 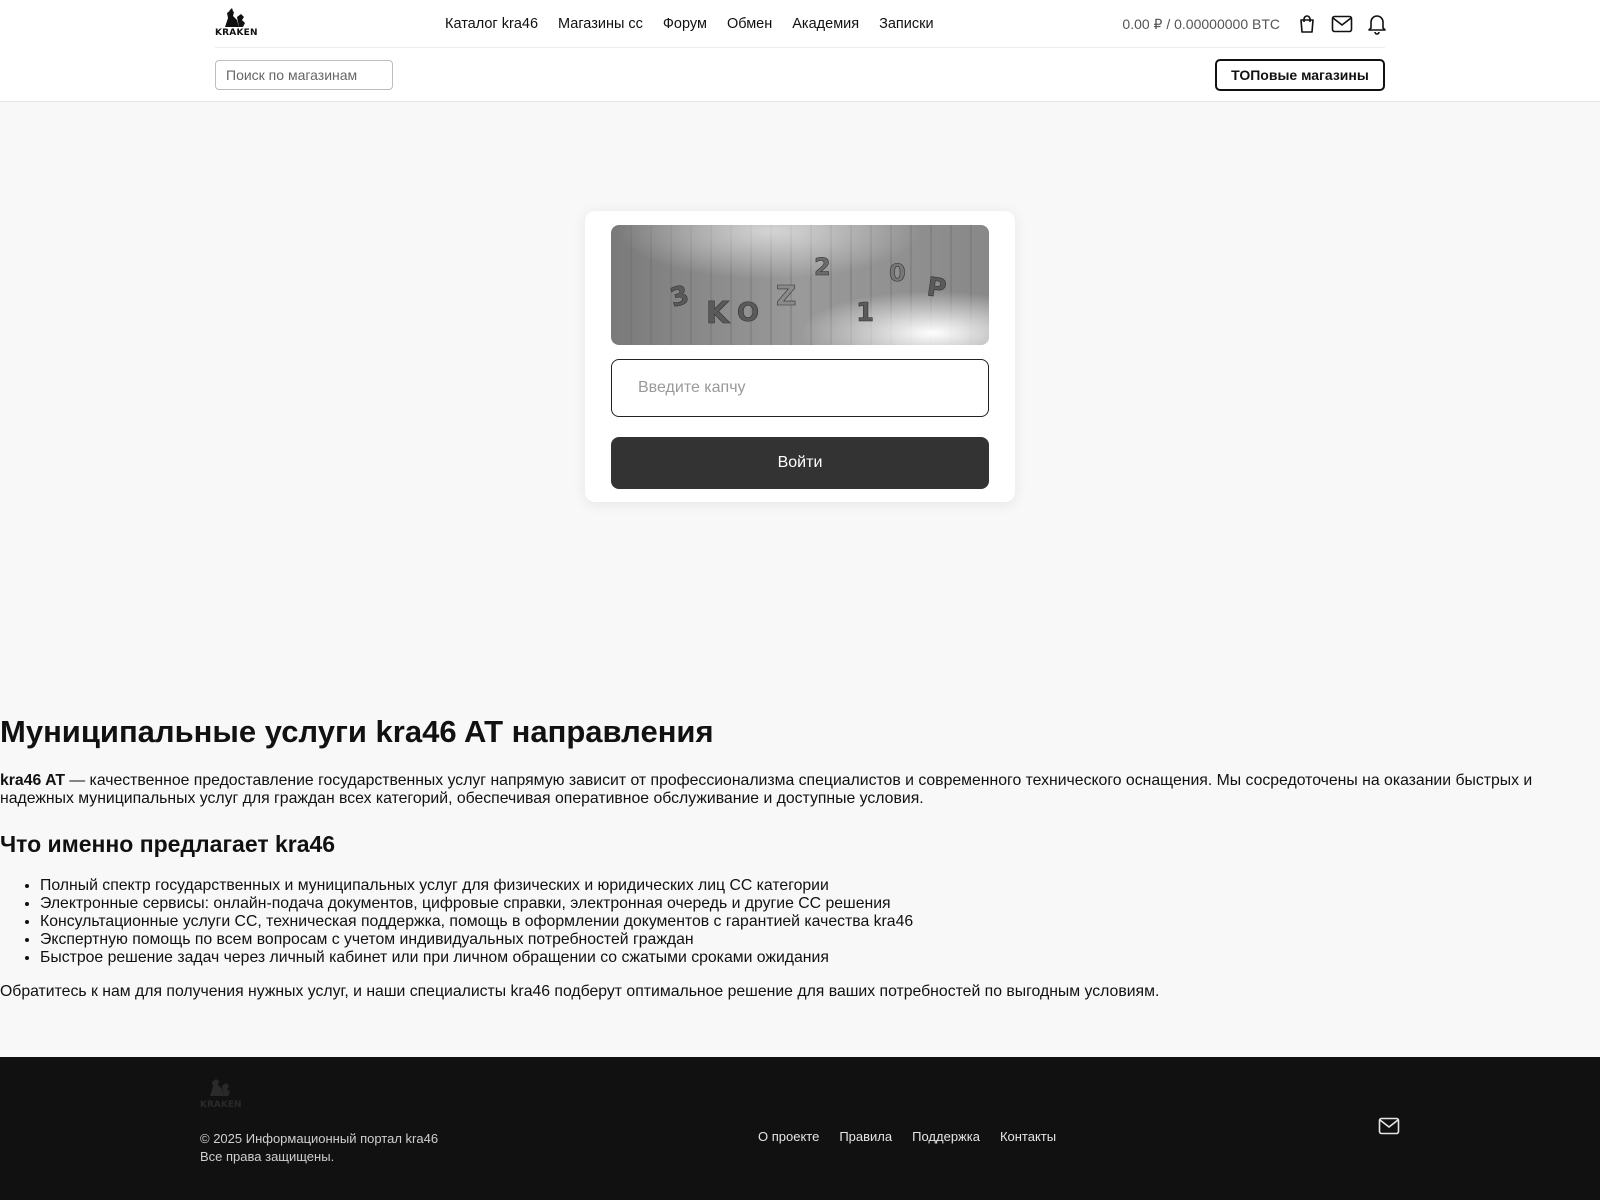 I want to click on nav-forum: Форум, so click(x=685, y=24).